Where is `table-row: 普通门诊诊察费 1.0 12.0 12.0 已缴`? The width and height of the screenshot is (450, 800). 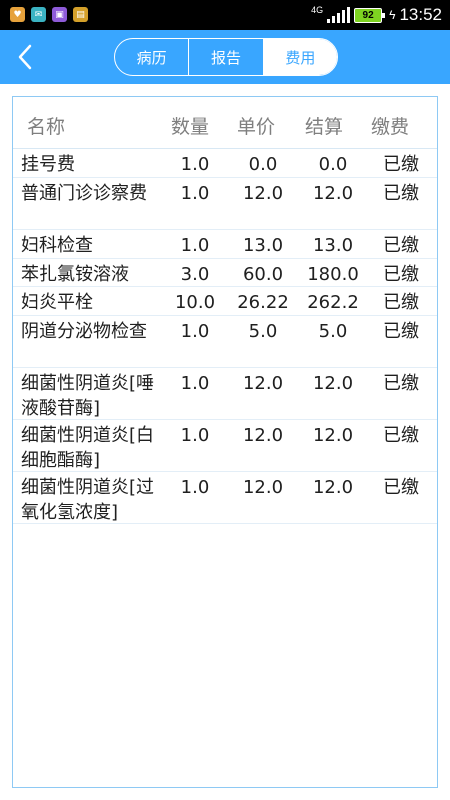
table-row: 普通门诊诊察费 1.0 12.0 12.0 已缴 is located at coordinates (225, 204).